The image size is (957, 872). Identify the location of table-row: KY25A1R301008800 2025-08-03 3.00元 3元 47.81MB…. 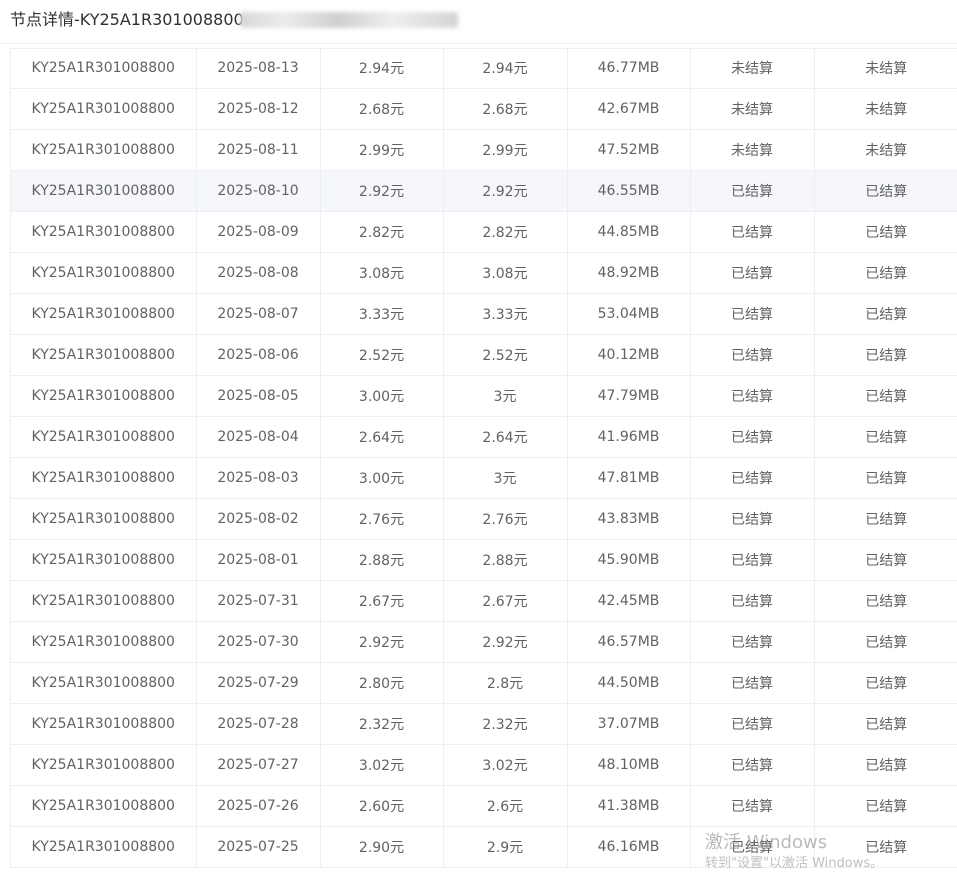
(484, 478).